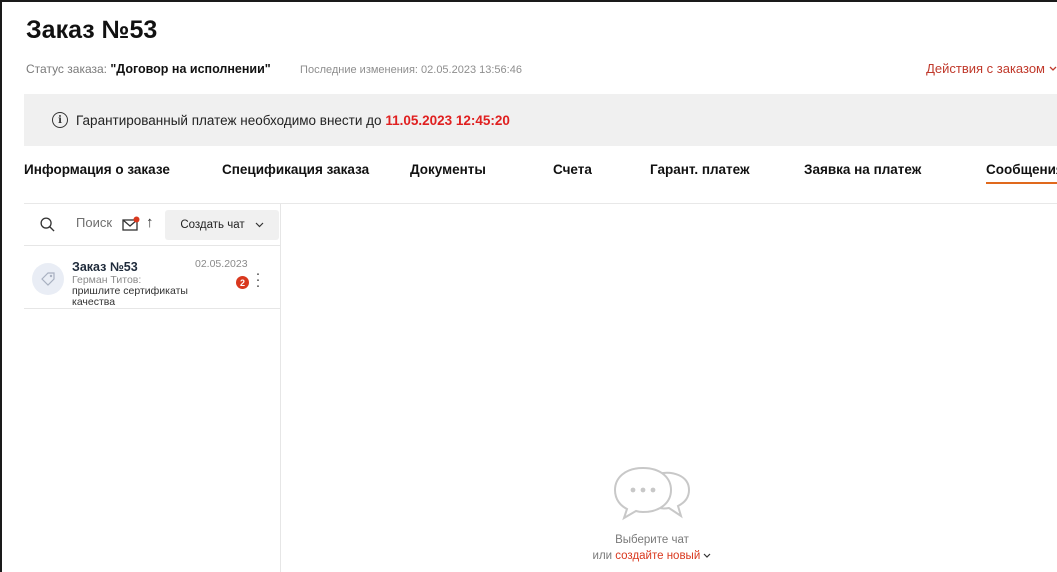  What do you see at coordinates (1021, 173) in the screenshot?
I see `tab-messages: Сообщения` at bounding box center [1021, 173].